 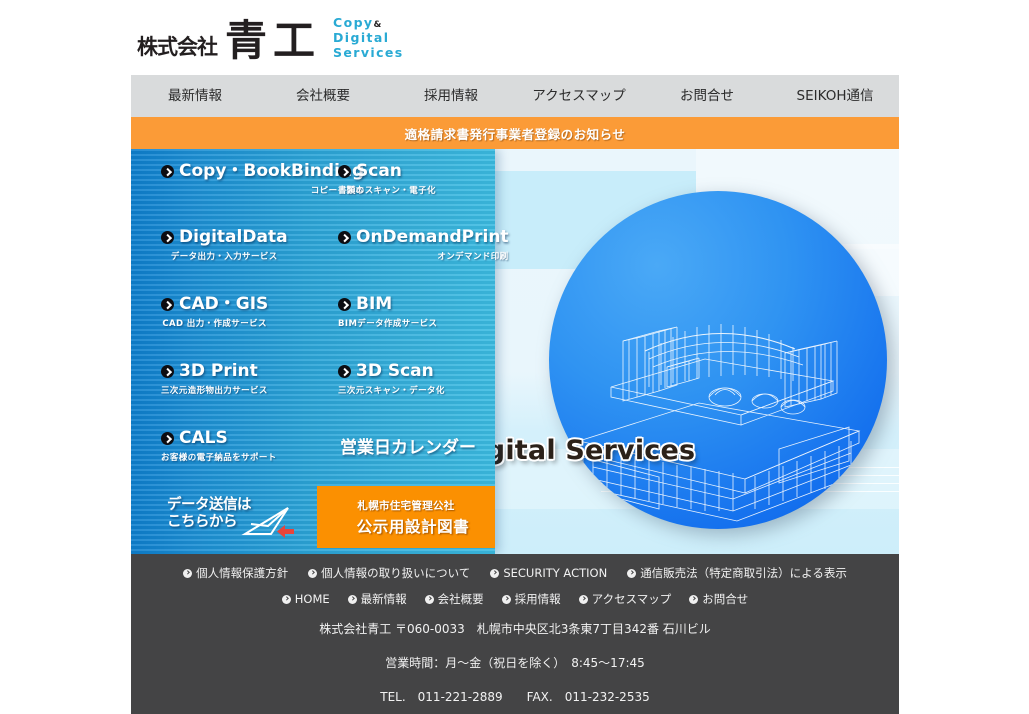 I want to click on footer-link-mail-order-law: 通信販売法（特定商取引法）による表示, so click(x=737, y=573).